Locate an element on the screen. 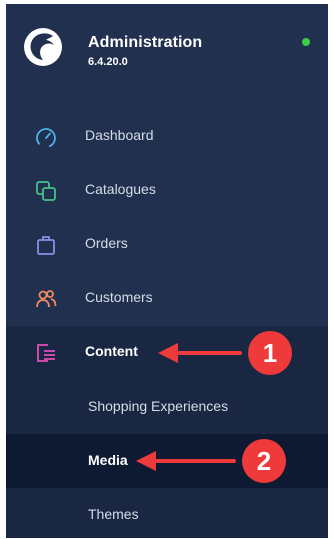  sidebar-item-dashboard: Dashboard is located at coordinates (167, 137).